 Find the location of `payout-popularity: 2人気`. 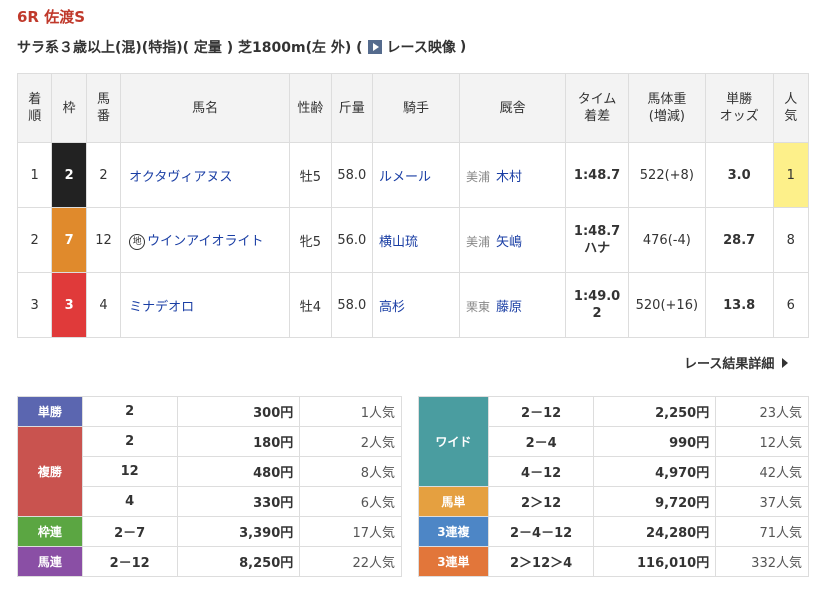

payout-popularity: 2人気 is located at coordinates (350, 441).